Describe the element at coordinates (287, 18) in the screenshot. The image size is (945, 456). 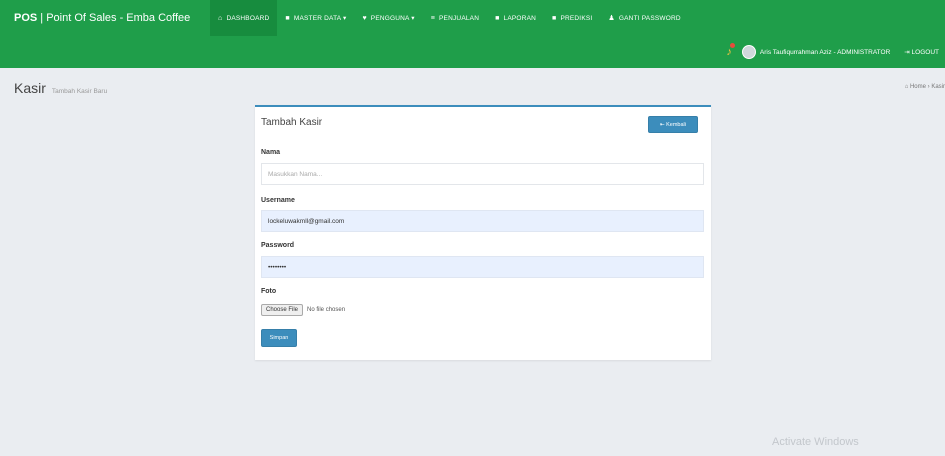
I see `database-icon: ■` at that location.